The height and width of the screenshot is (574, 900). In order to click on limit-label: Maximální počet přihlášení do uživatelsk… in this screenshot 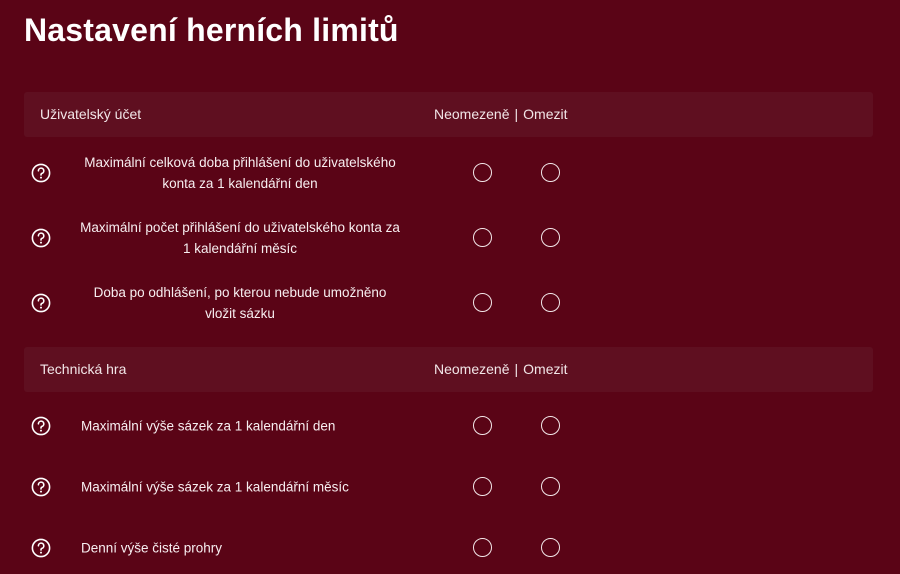, I will do `click(240, 238)`.